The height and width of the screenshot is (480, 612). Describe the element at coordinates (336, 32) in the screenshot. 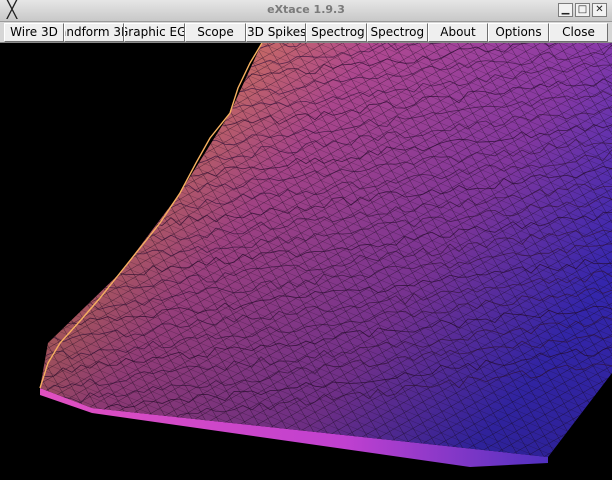

I see `horz-spectrogram-button: z Spectrog` at that location.